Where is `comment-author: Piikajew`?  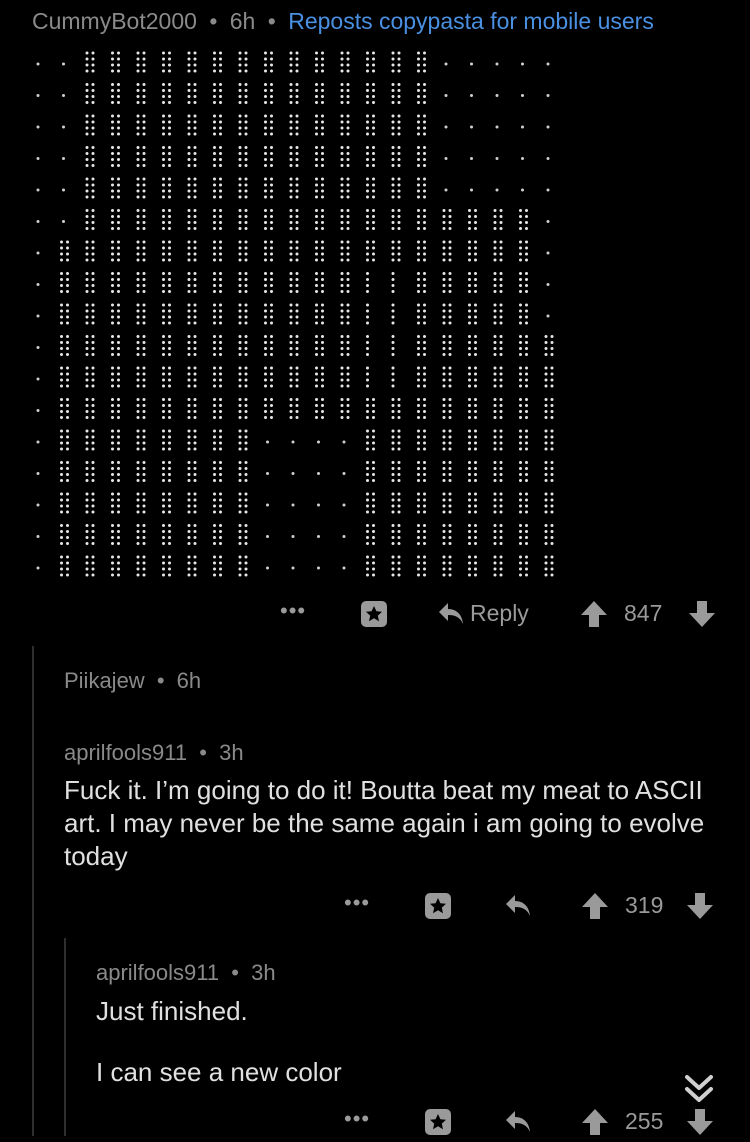
comment-author: Piikajew is located at coordinates (104, 680).